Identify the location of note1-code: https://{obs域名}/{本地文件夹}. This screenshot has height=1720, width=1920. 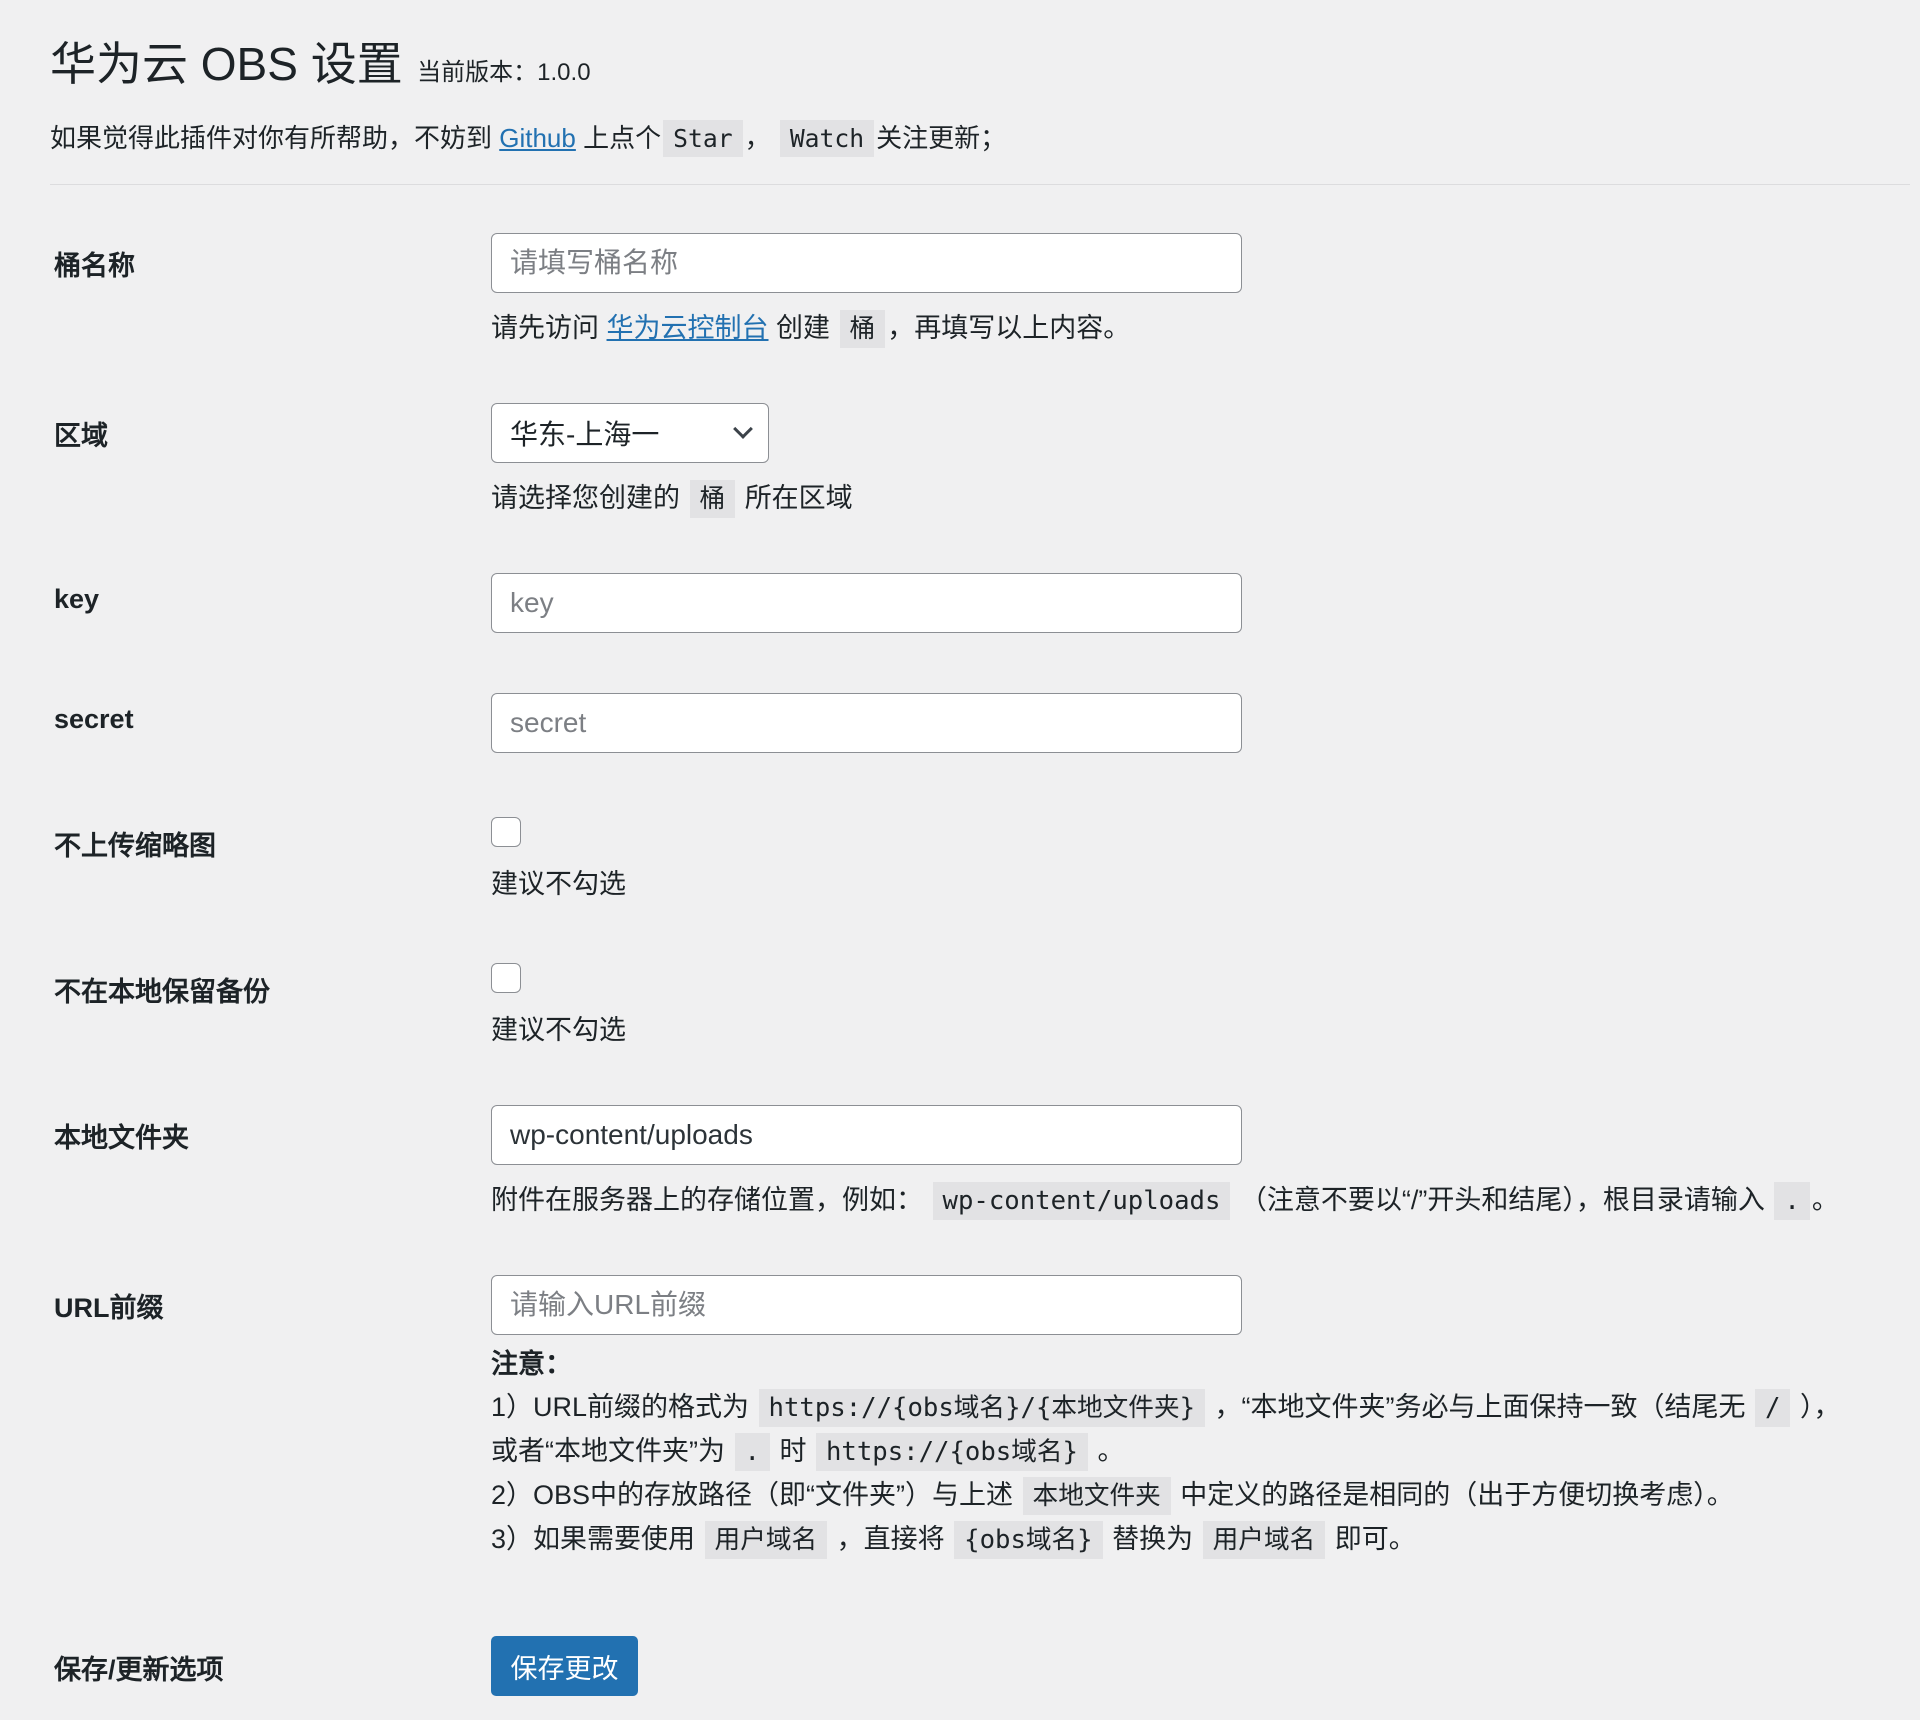
(982, 1408).